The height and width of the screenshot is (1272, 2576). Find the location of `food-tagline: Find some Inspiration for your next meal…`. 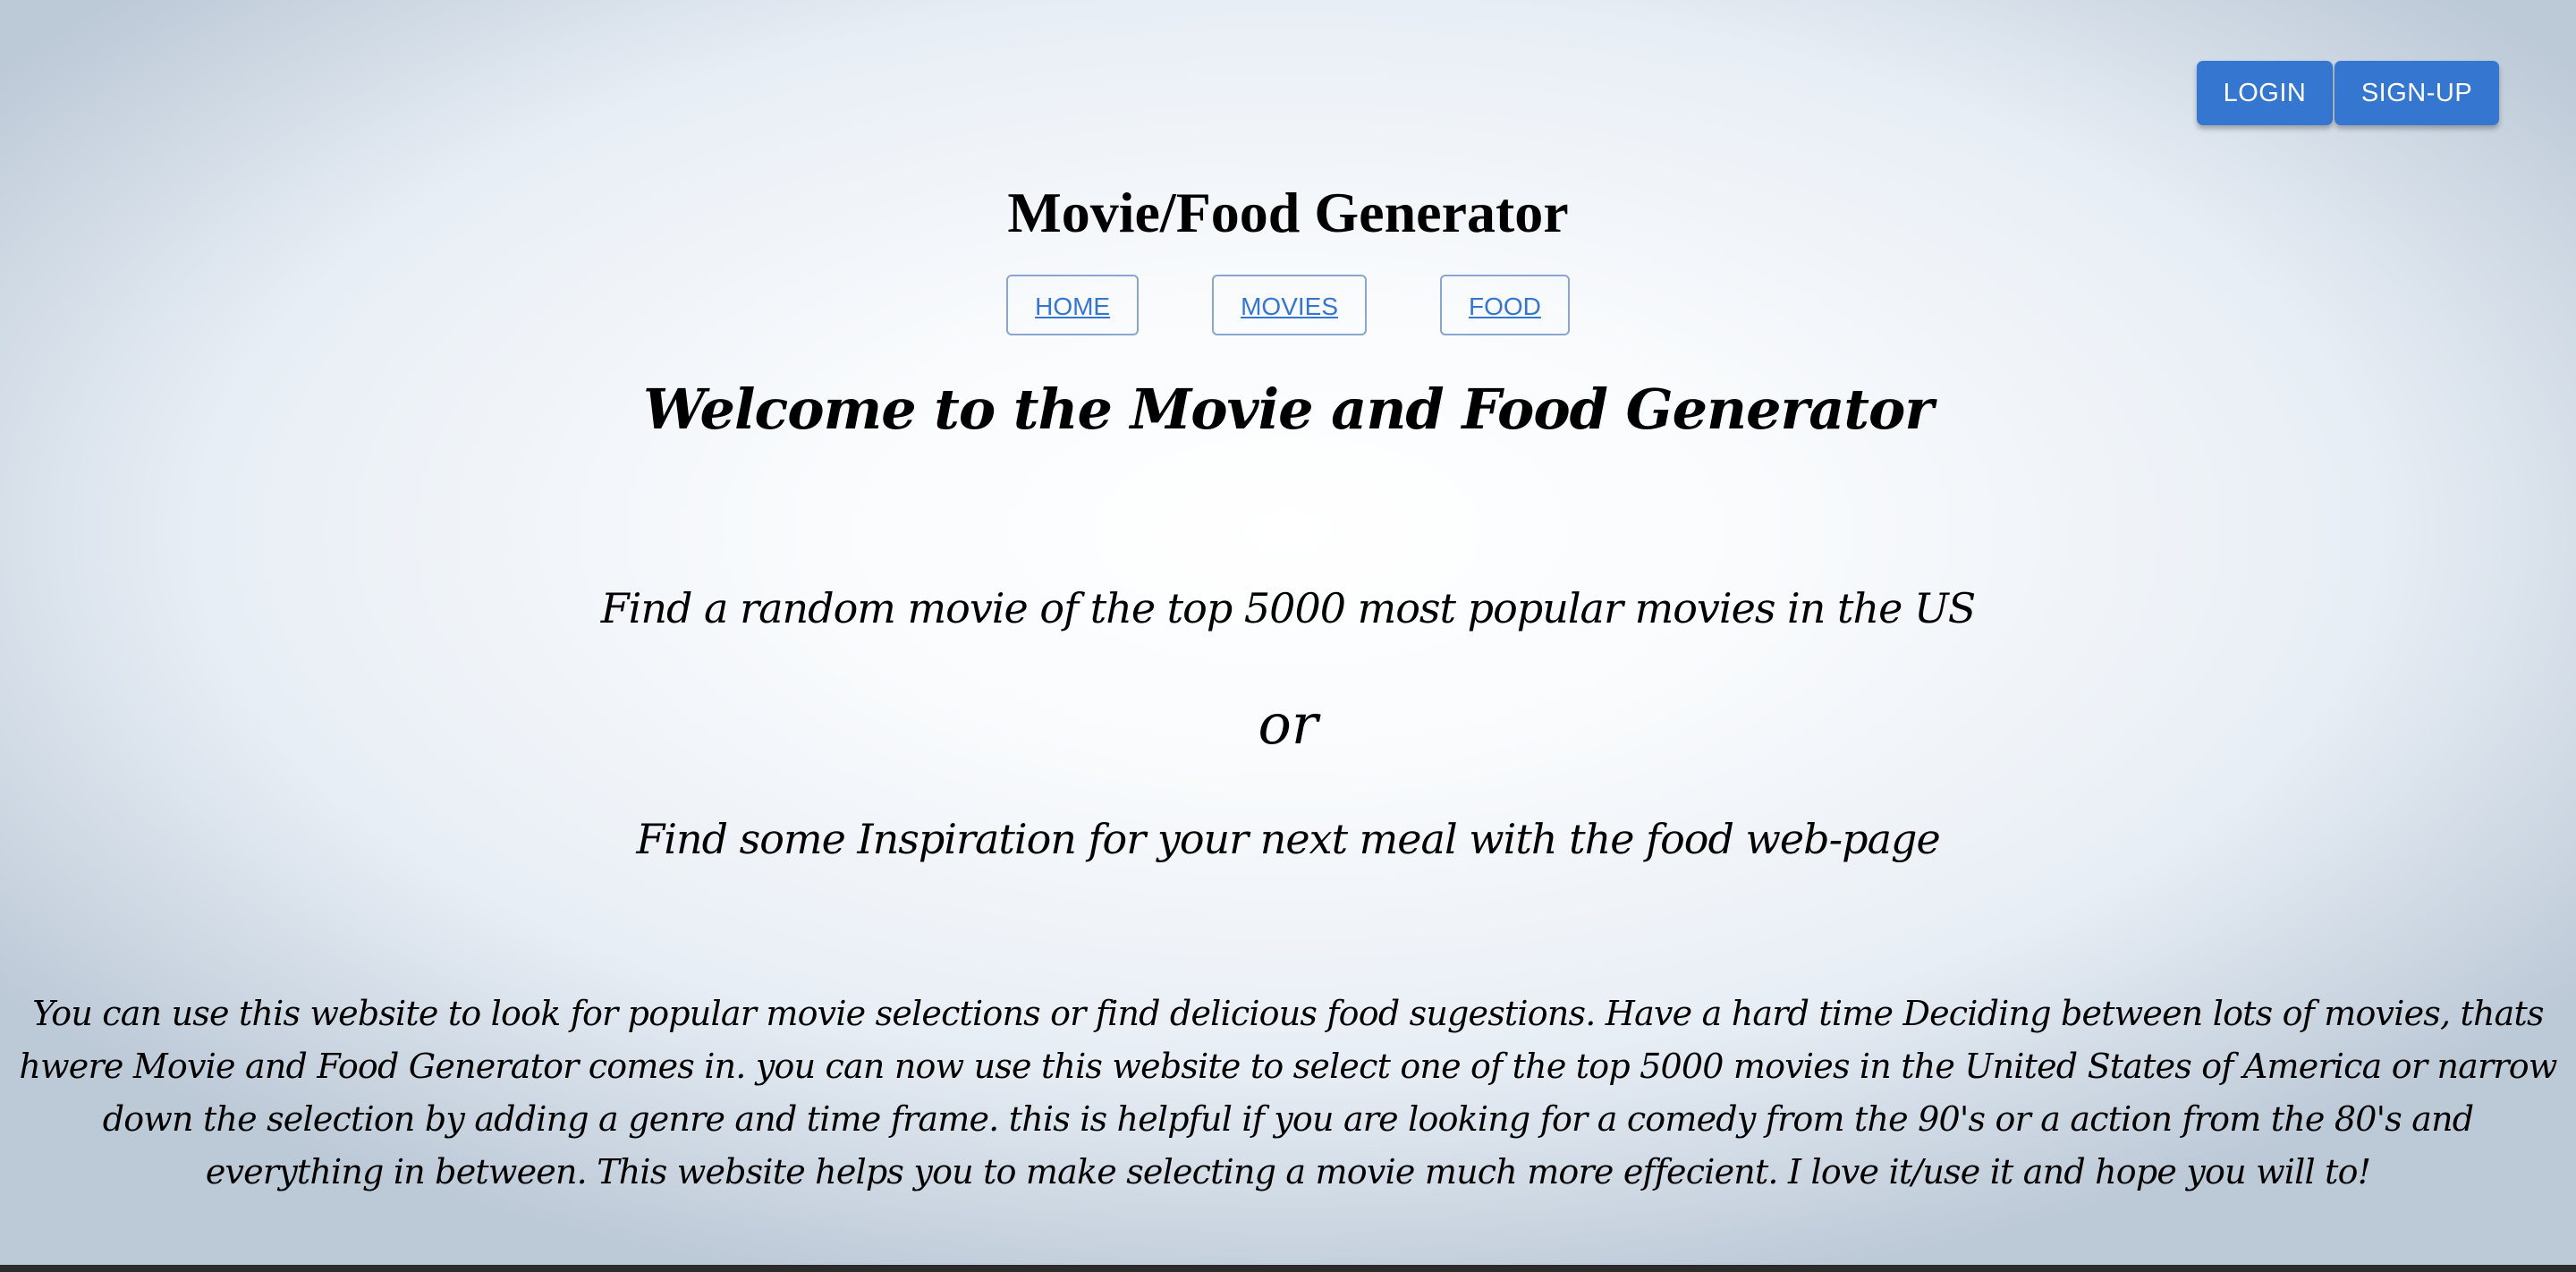

food-tagline: Find some Inspiration for your next meal… is located at coordinates (1288, 839).